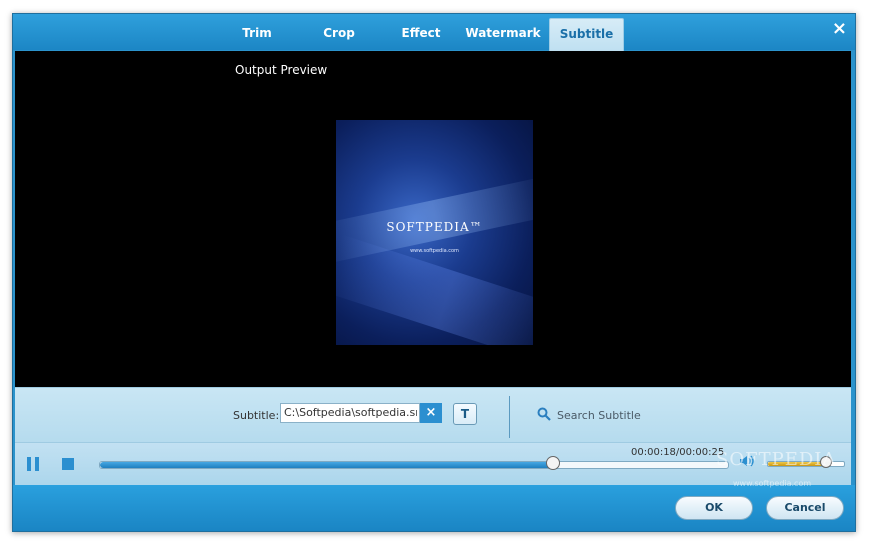 The width and height of the screenshot is (875, 551). Describe the element at coordinates (772, 483) in the screenshot. I see `watermark-url: www.softpedia.com` at that location.